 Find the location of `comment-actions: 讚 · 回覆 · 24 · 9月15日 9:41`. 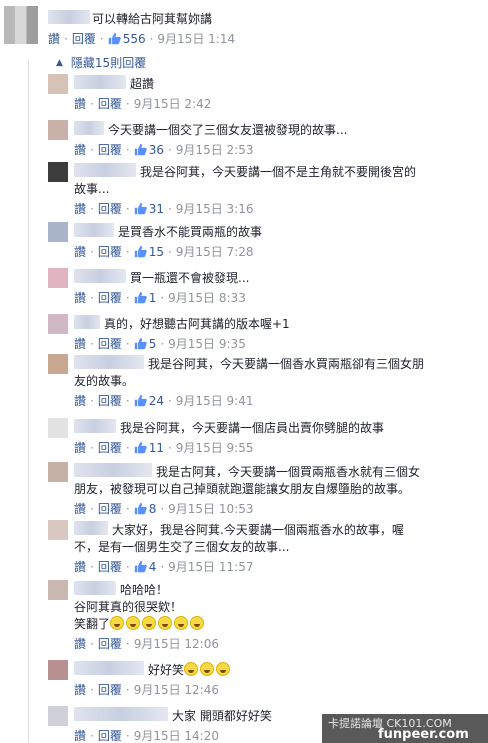

comment-actions: 讚 · 回覆 · 24 · 9月15日 9:41 is located at coordinates (164, 400).